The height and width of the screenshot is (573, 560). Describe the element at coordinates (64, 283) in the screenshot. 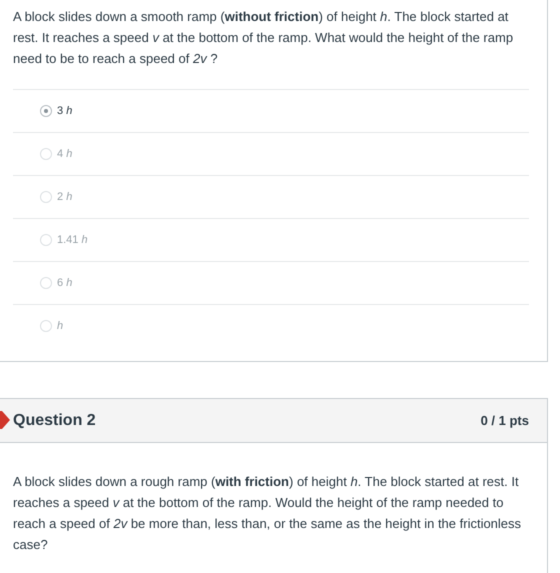

I see `answer-label: 6 h` at that location.